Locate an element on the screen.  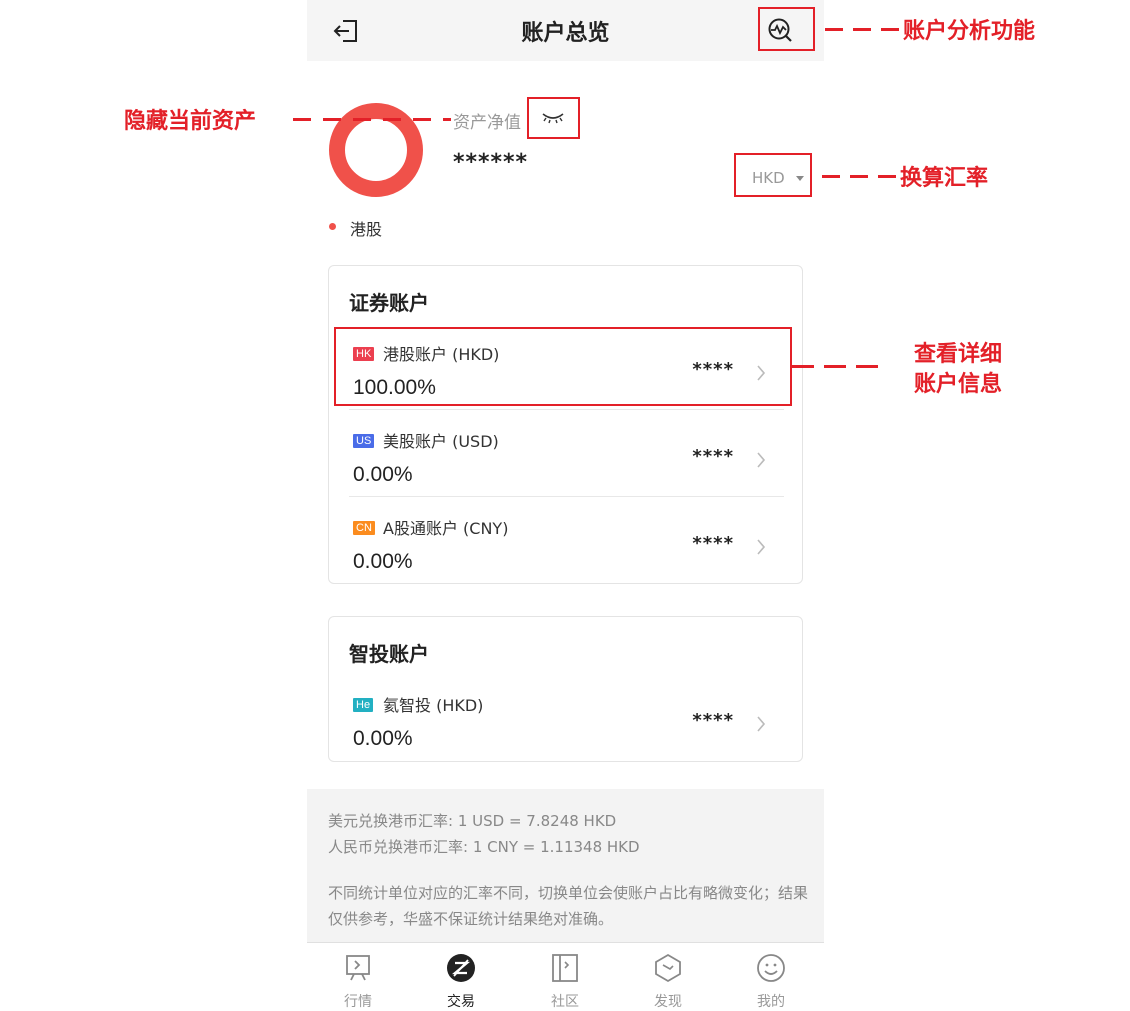
net-asset-label: 资产净值 is located at coordinates (487, 123).